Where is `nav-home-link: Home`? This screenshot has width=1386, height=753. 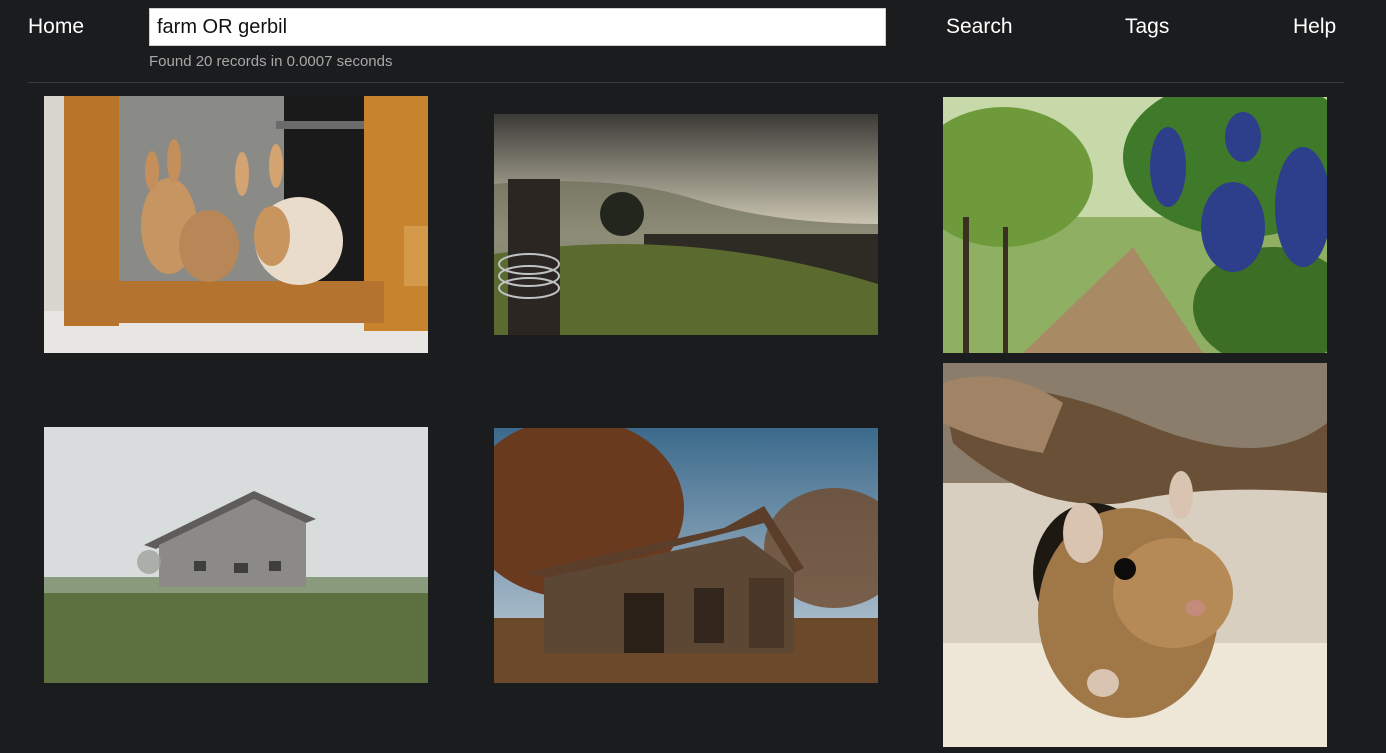
nav-home-link: Home is located at coordinates (56, 27).